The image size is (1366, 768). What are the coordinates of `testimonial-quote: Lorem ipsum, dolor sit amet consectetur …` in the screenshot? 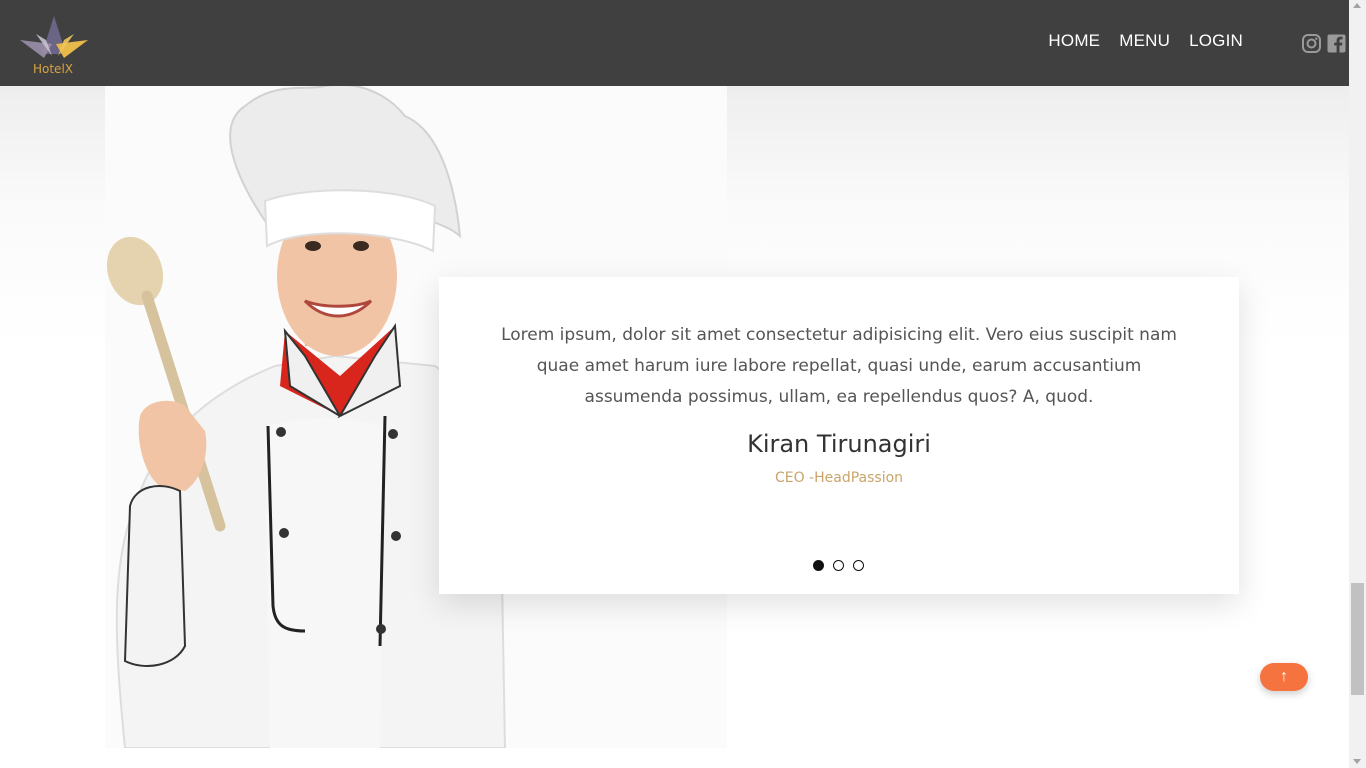 It's located at (839, 366).